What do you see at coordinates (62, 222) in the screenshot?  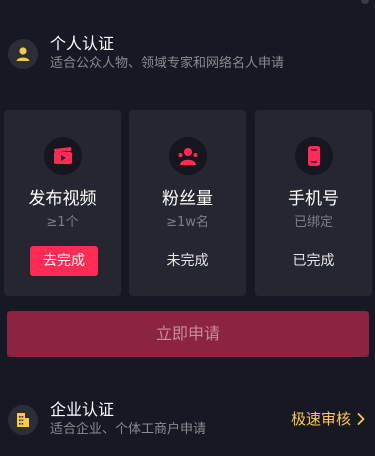 I see `card-requirement: ≥1个` at bounding box center [62, 222].